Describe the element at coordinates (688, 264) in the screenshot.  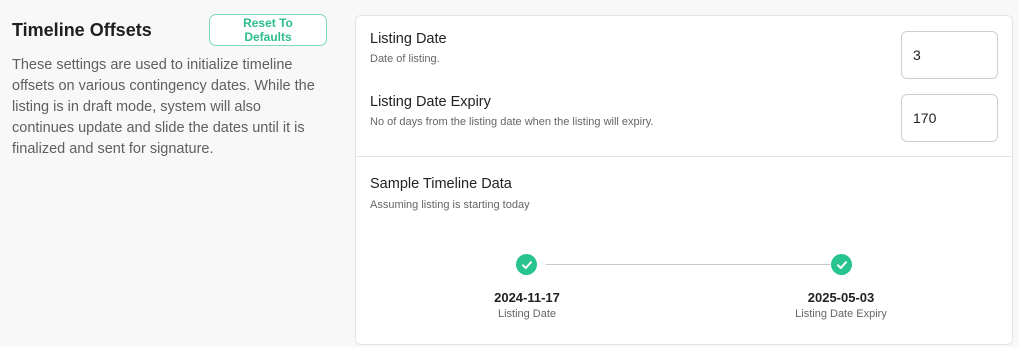
I see `timeline-connector` at that location.